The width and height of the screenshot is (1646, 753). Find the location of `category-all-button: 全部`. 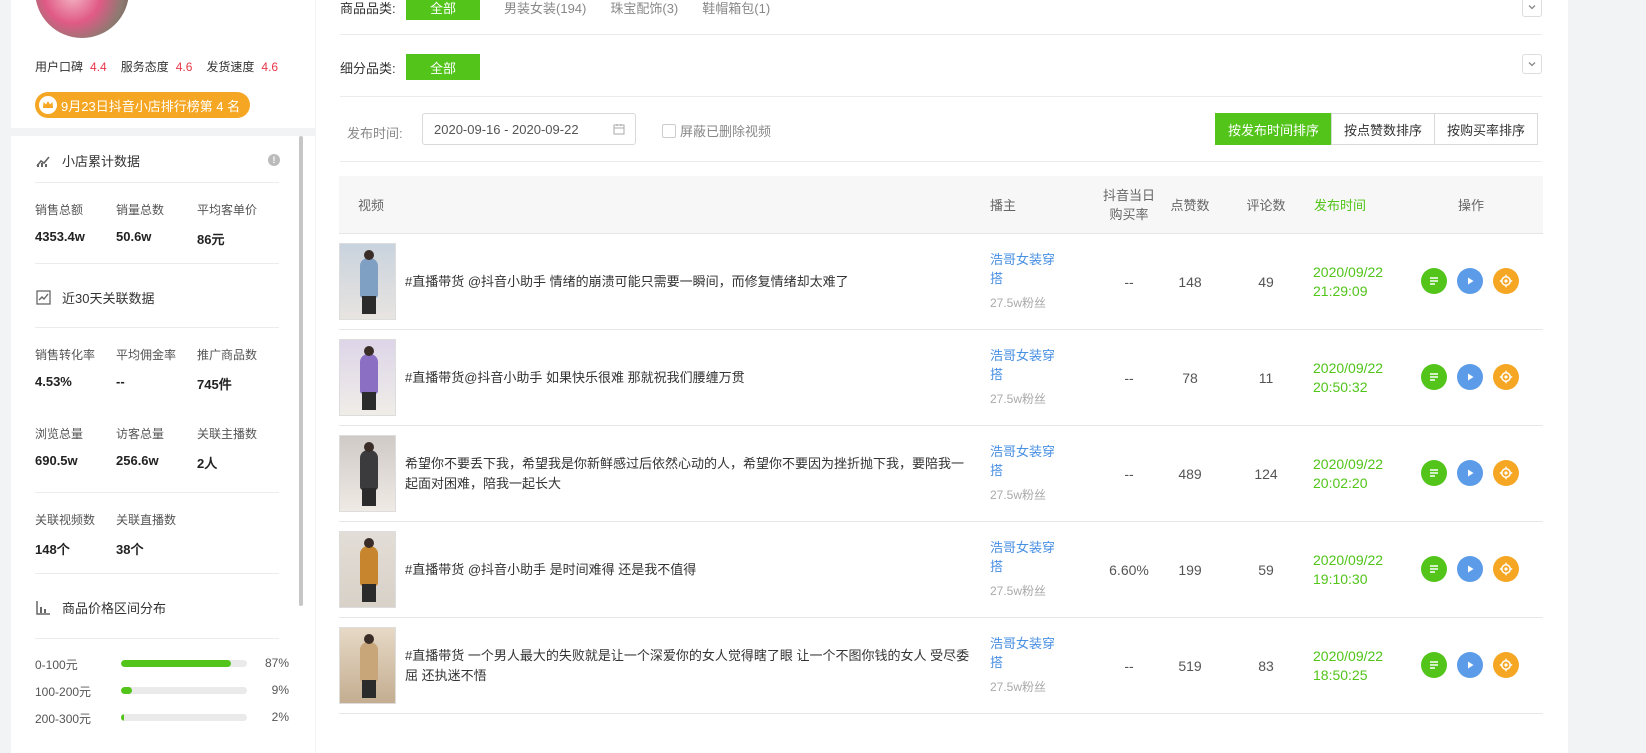

category-all-button: 全部 is located at coordinates (443, 10).